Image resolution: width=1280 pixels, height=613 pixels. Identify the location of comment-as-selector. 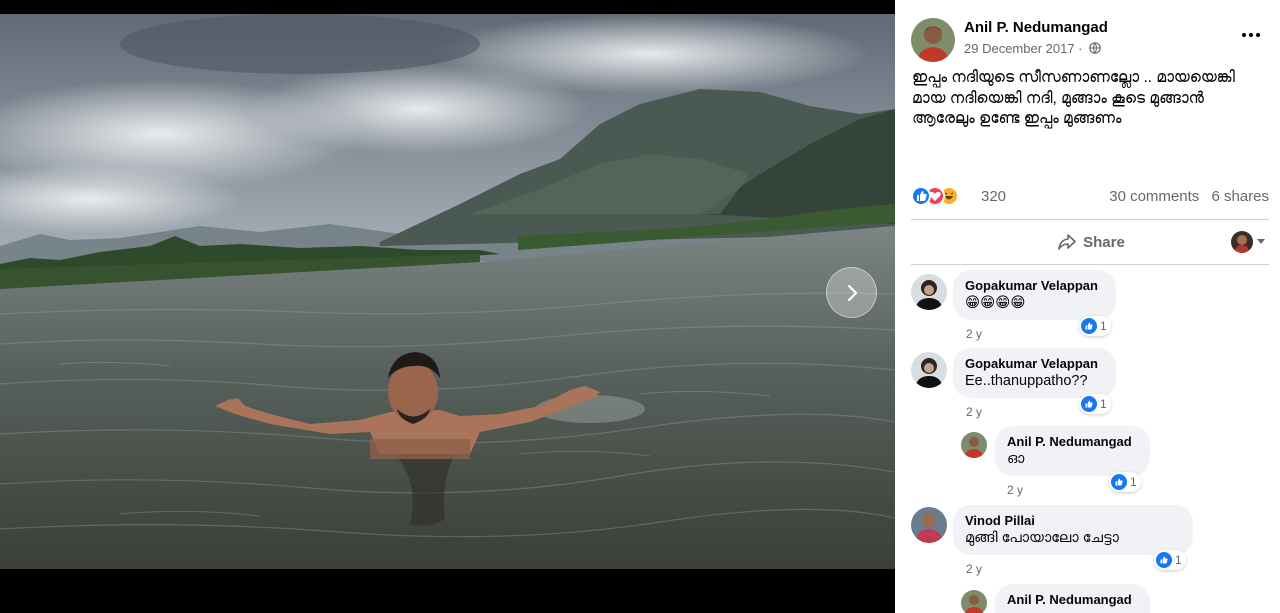
(1250, 242).